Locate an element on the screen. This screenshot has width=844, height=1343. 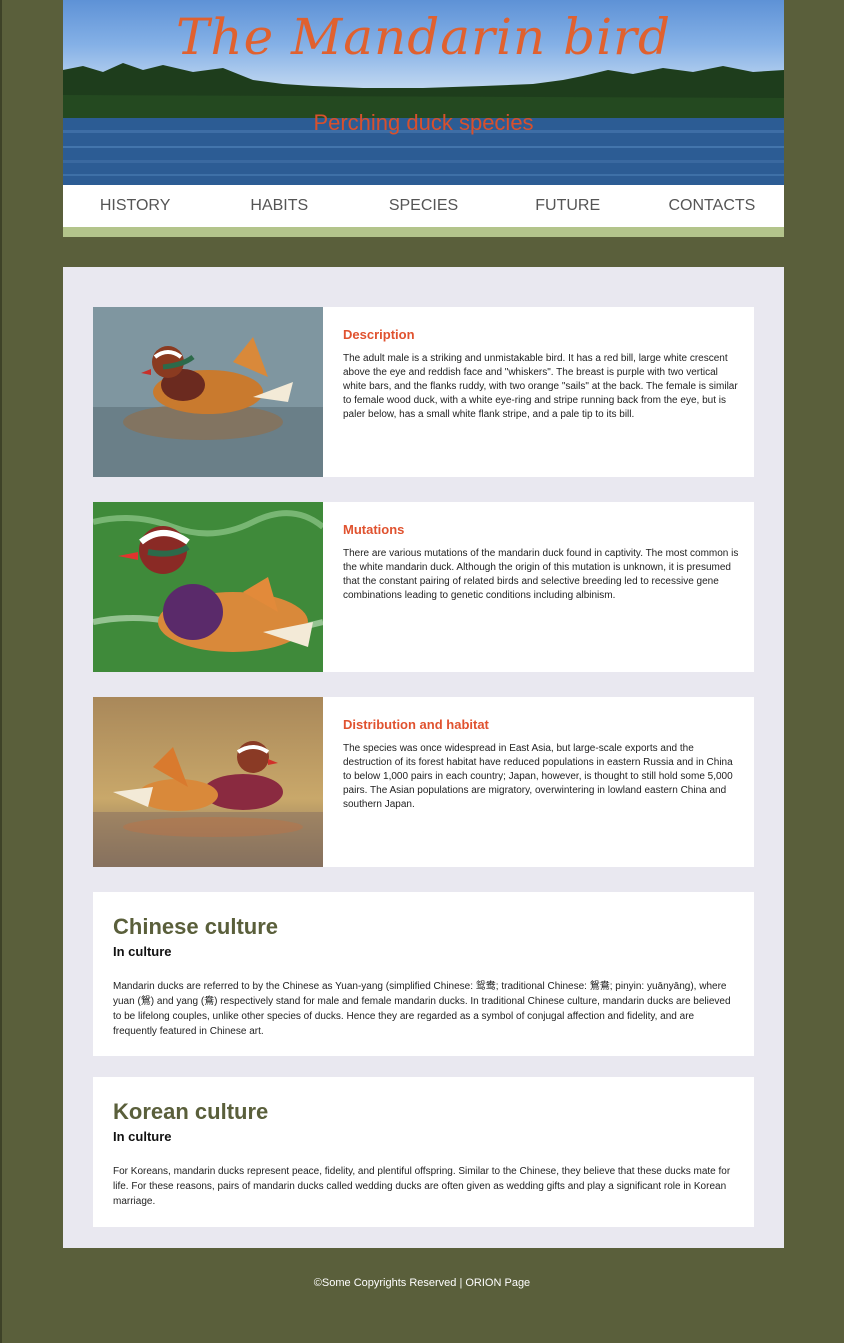
card-title: Mutations is located at coordinates (374, 529).